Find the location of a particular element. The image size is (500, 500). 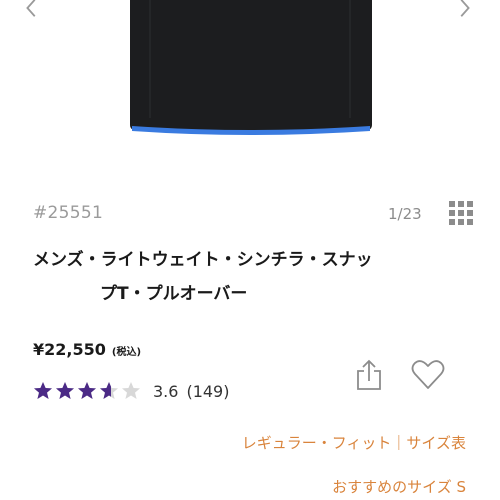

chevron-left-icon is located at coordinates (31, 8).